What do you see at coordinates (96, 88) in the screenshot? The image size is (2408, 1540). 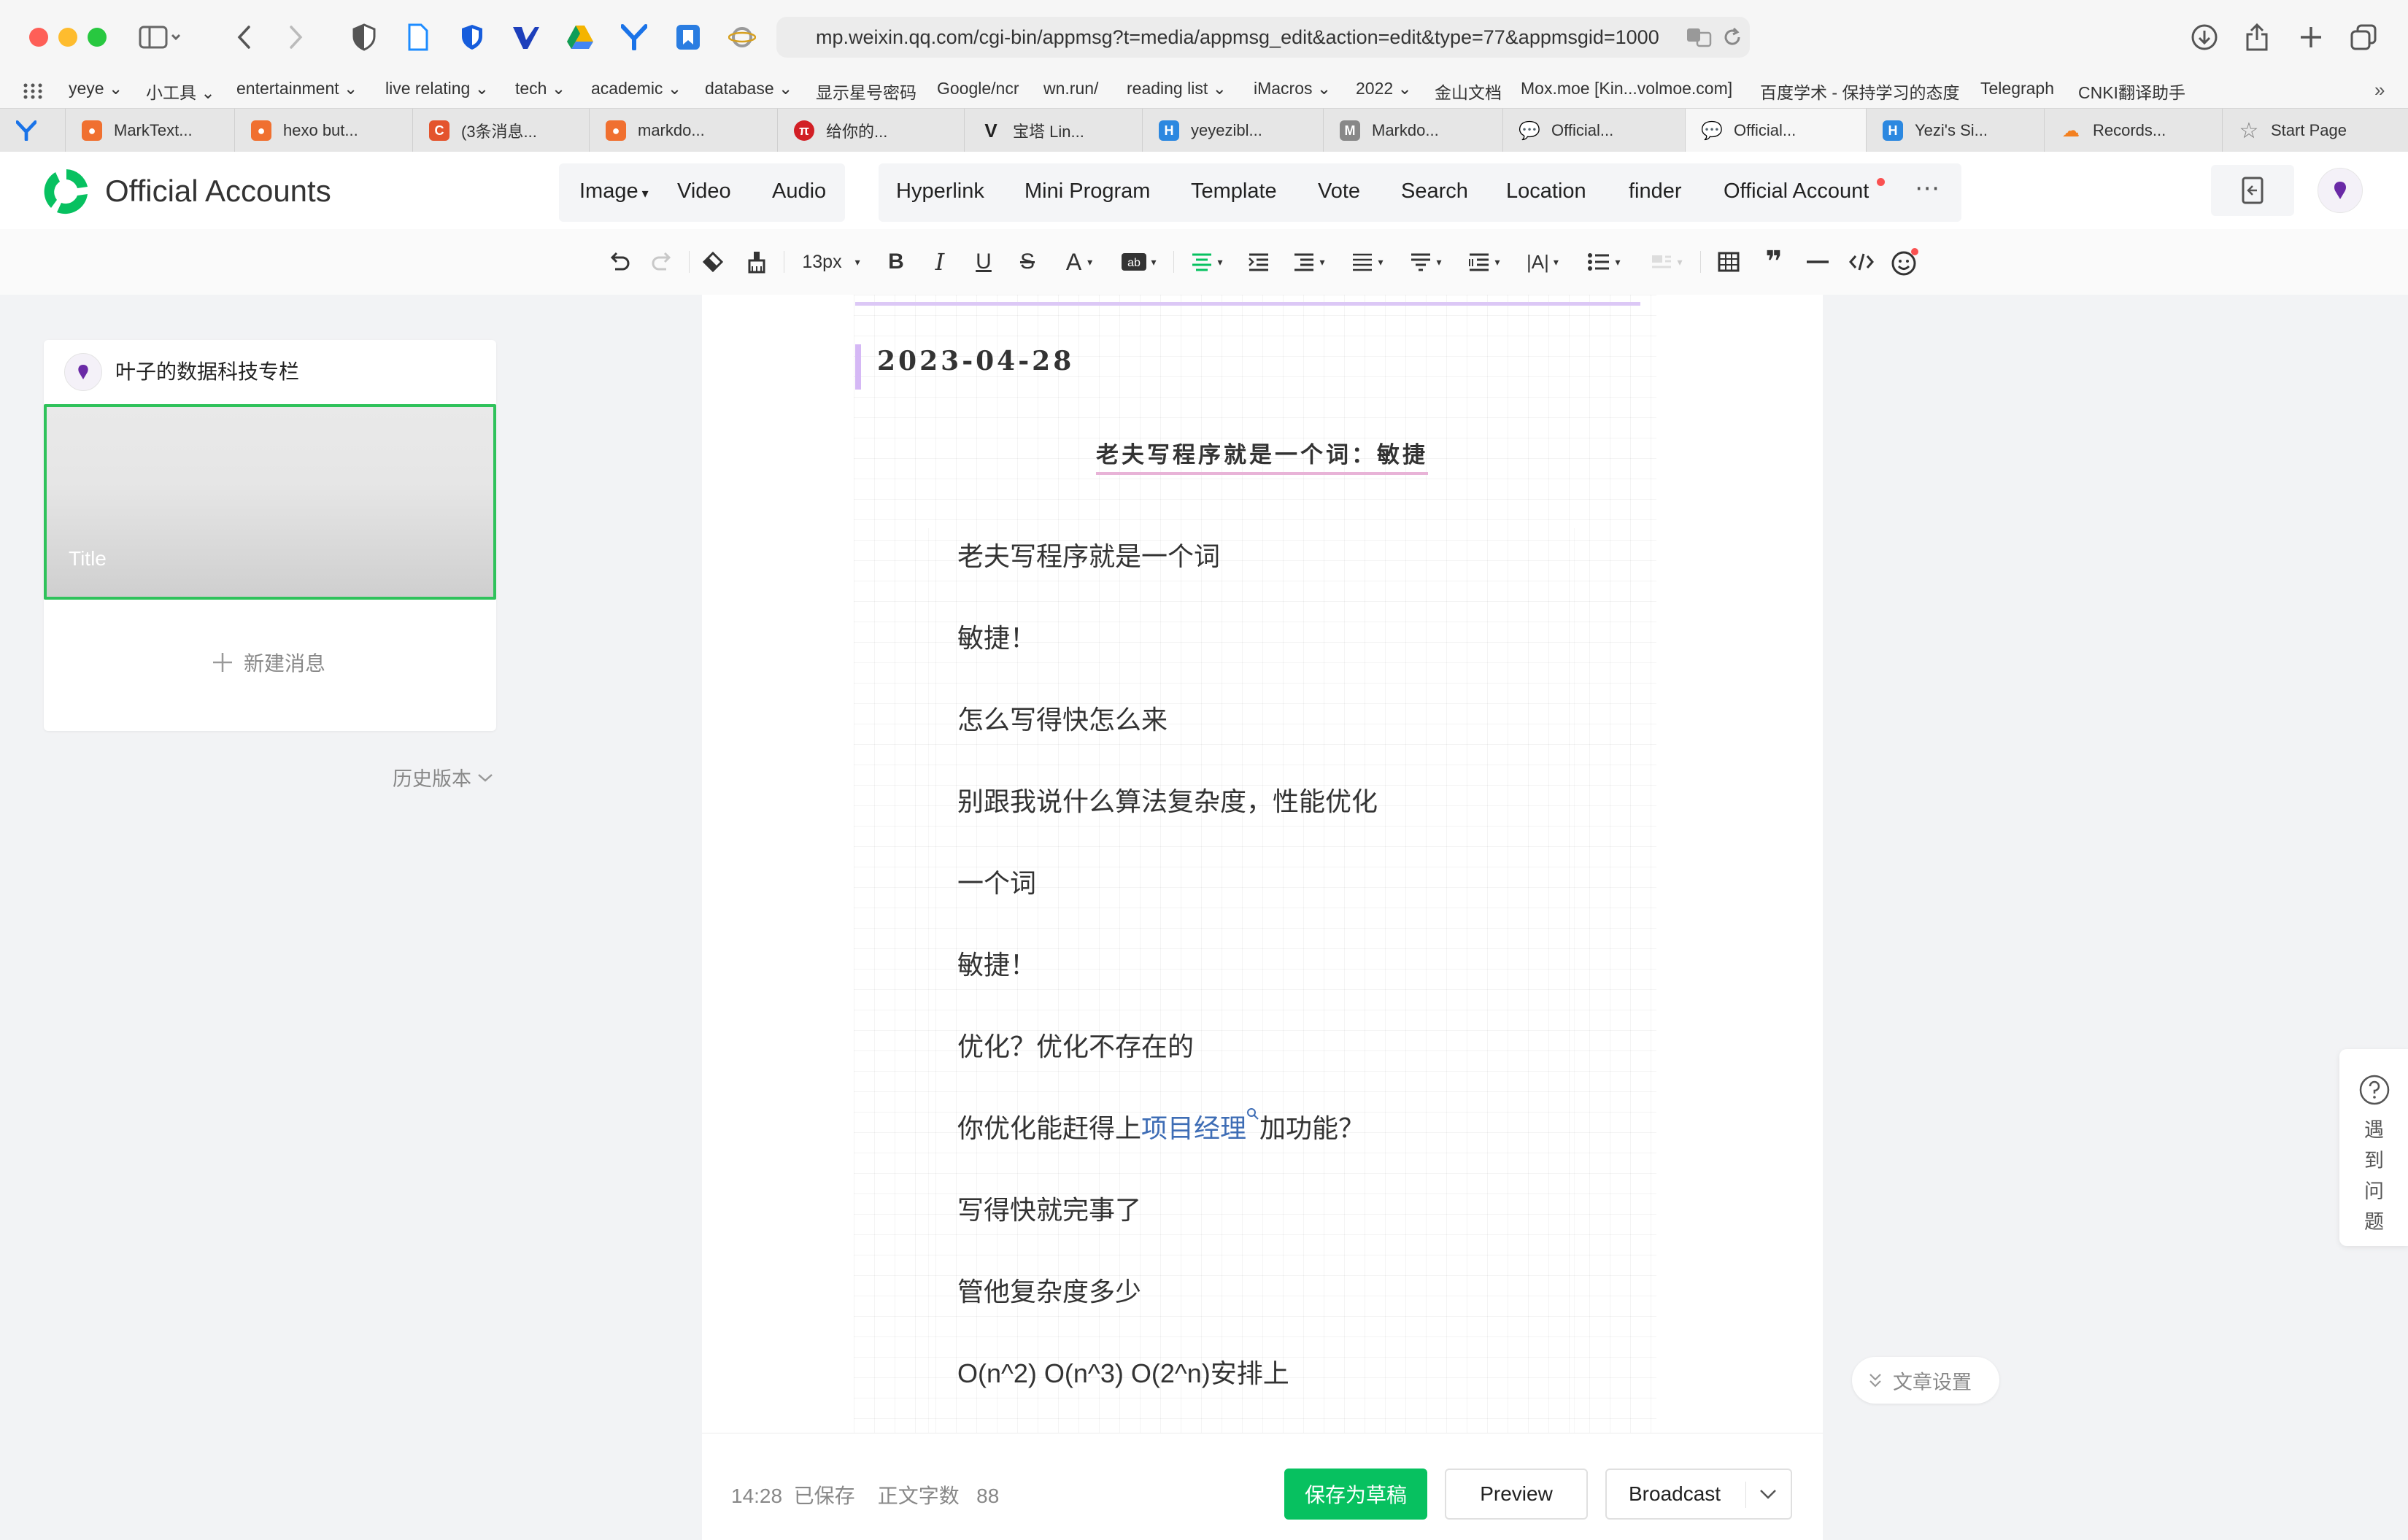 I see `bookmark-folder-yeye: yeye ⌄` at bounding box center [96, 88].